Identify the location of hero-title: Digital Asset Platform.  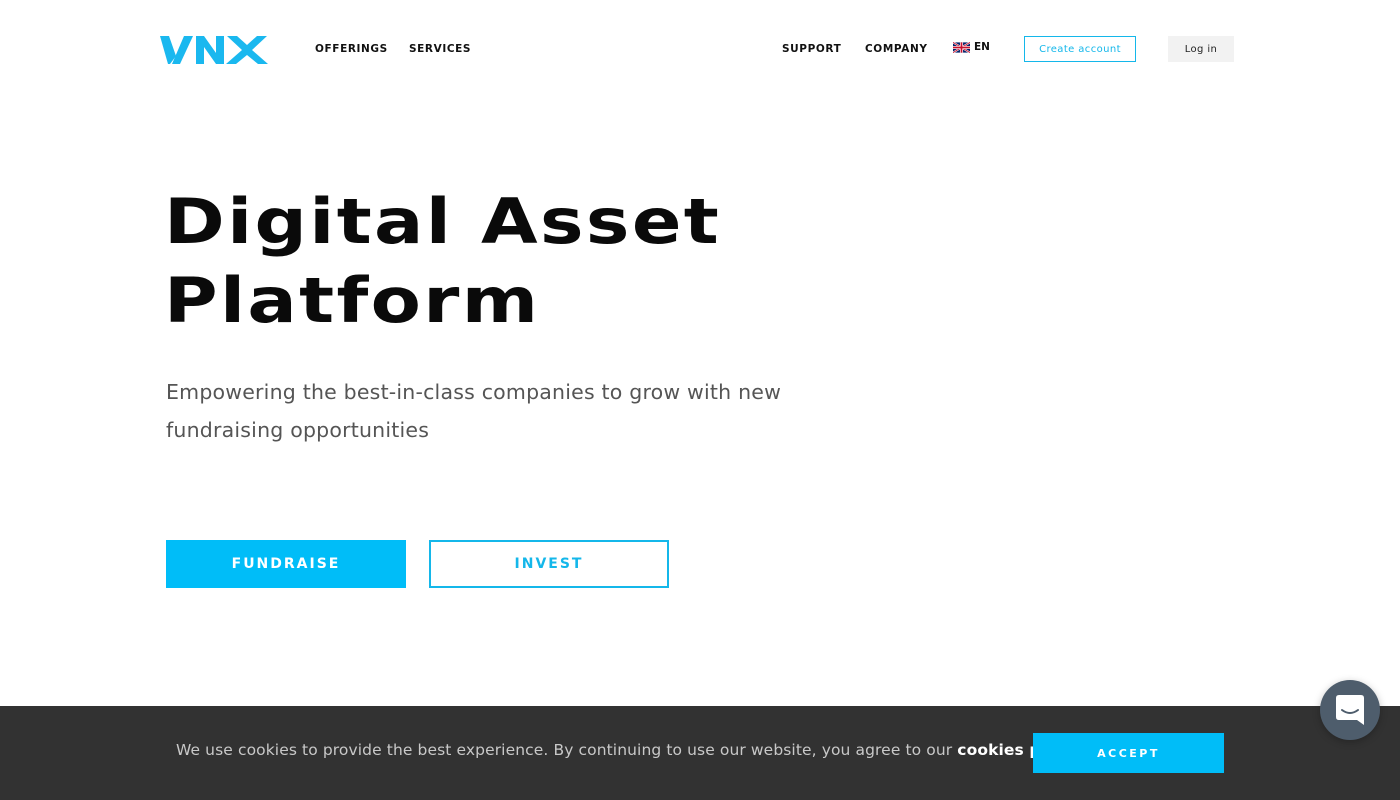
(442, 261).